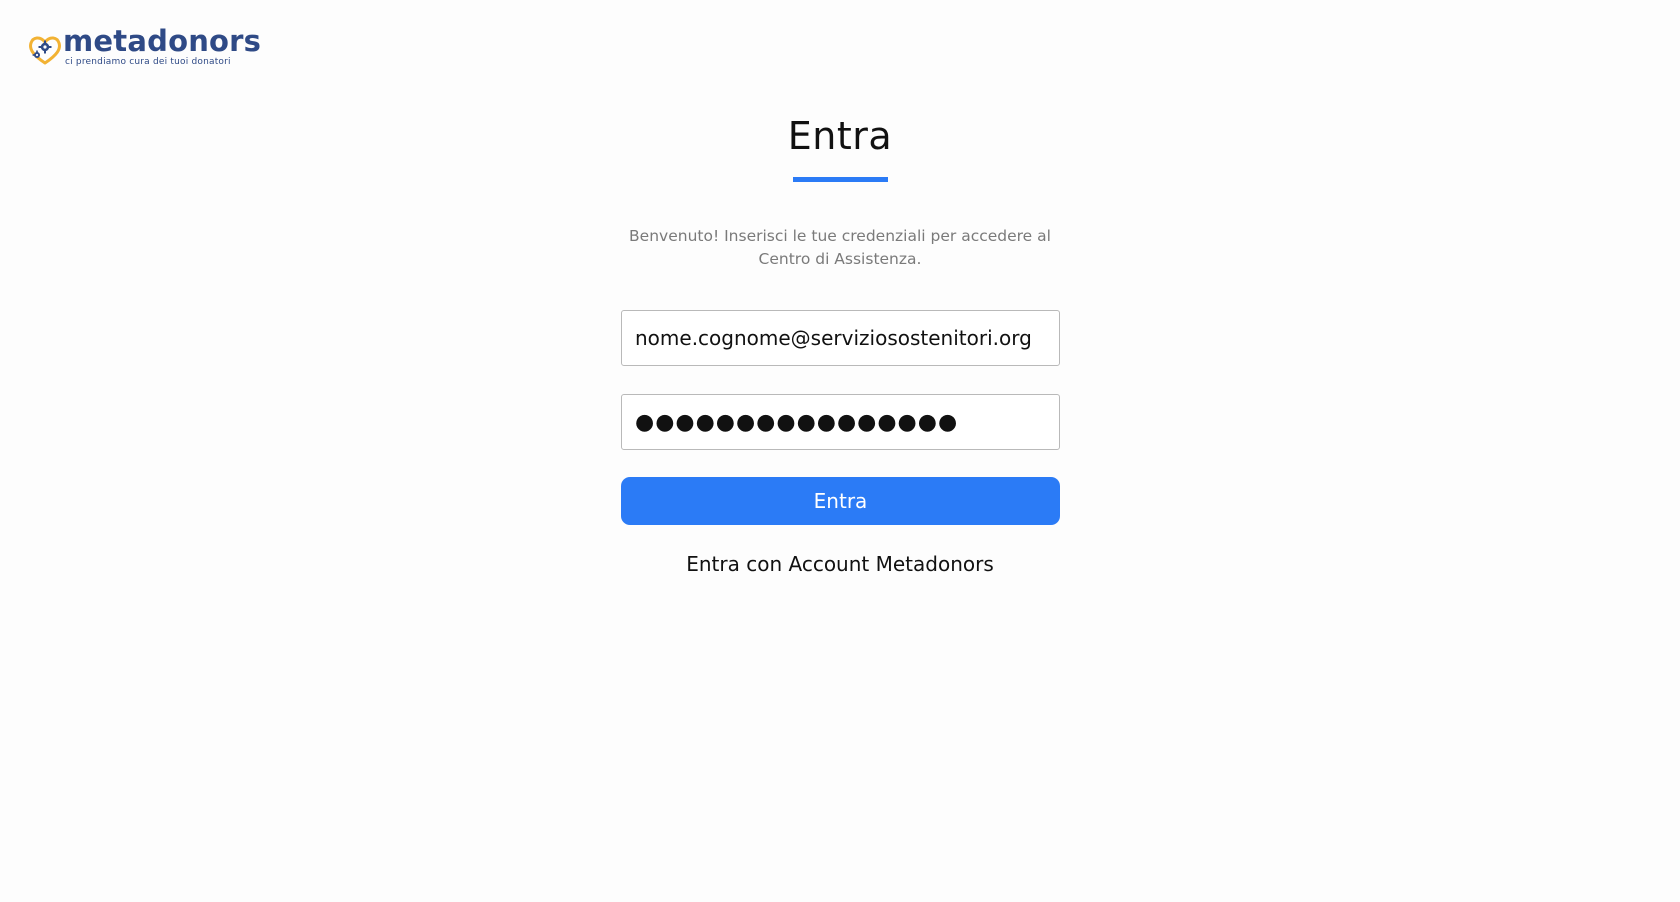 The width and height of the screenshot is (1680, 902). I want to click on brand-tagline: ci prendiamo cura dei tuoi donatori, so click(148, 62).